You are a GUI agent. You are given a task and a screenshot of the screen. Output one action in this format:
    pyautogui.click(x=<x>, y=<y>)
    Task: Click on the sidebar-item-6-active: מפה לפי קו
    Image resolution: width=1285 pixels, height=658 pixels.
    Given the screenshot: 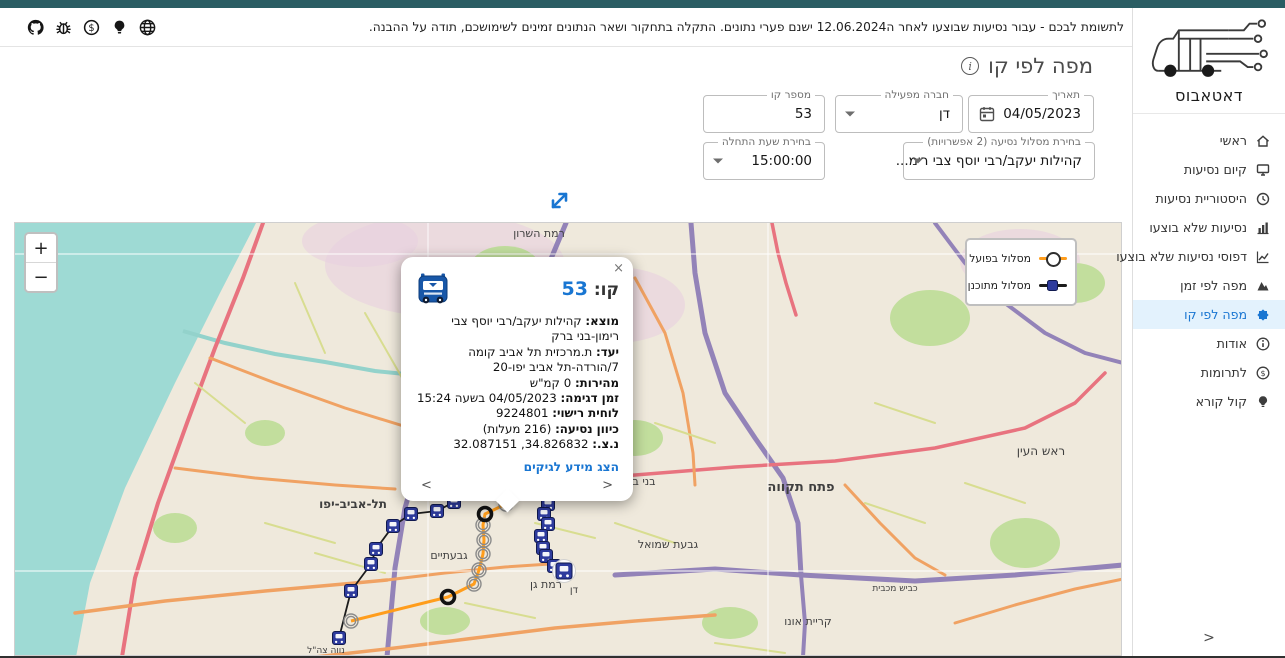 What is the action you would take?
    pyautogui.click(x=1209, y=314)
    